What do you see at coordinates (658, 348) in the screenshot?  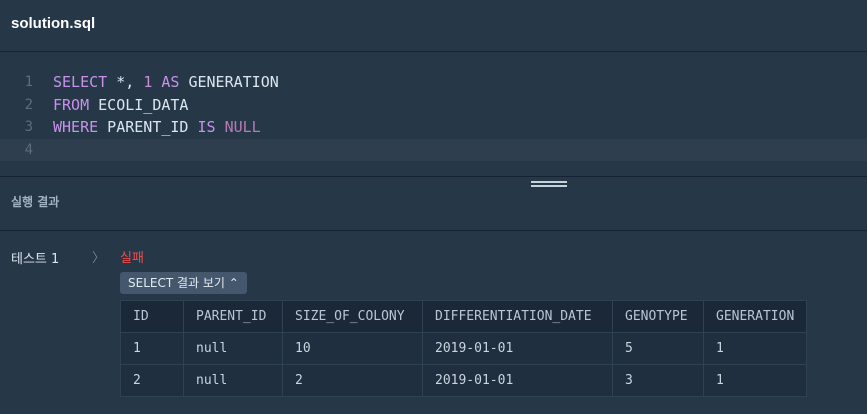 I see `table-cell: 5` at bounding box center [658, 348].